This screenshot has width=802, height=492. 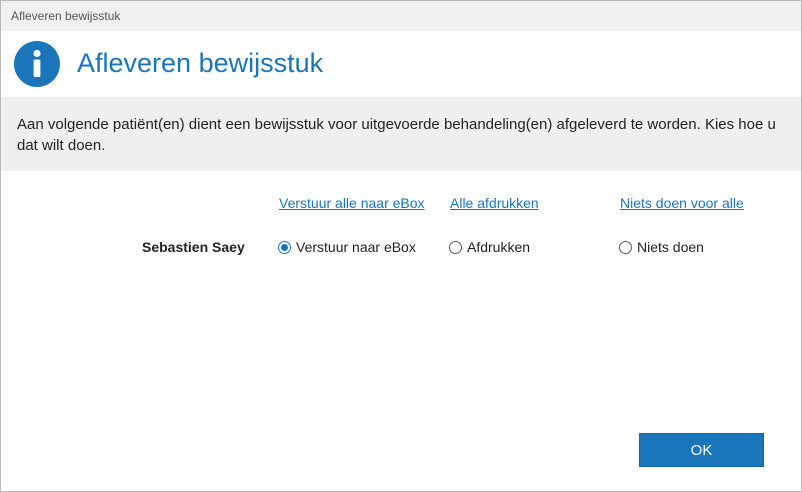 I want to click on radio-do-nothing: Niets doen, so click(x=661, y=247).